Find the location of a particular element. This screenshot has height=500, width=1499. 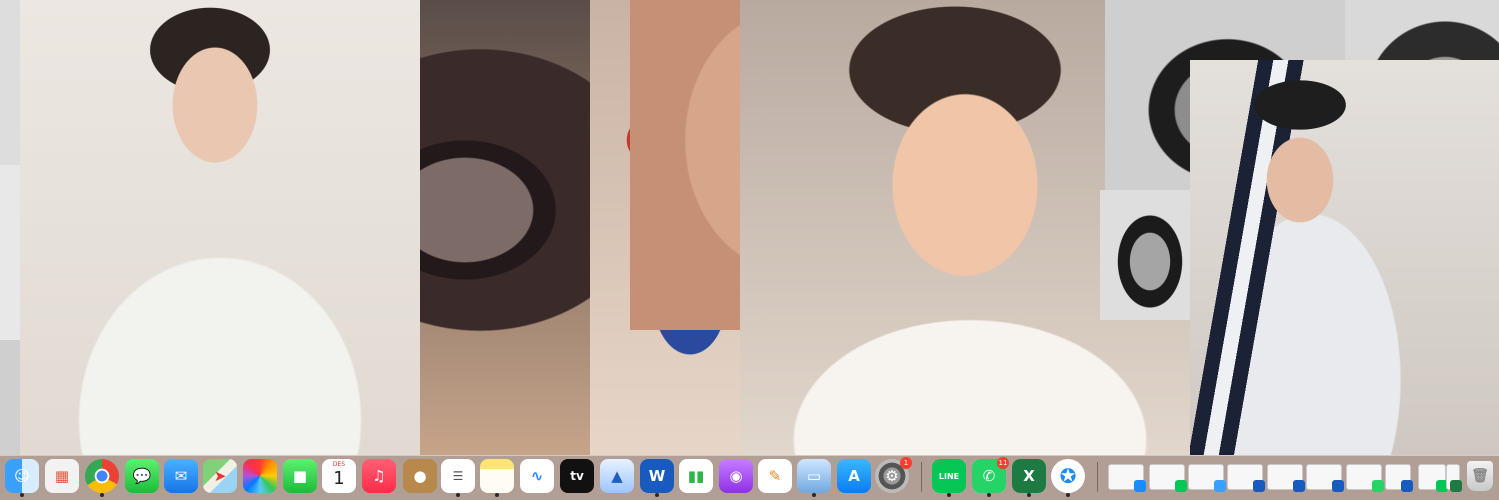

dock-photos is located at coordinates (260, 476).